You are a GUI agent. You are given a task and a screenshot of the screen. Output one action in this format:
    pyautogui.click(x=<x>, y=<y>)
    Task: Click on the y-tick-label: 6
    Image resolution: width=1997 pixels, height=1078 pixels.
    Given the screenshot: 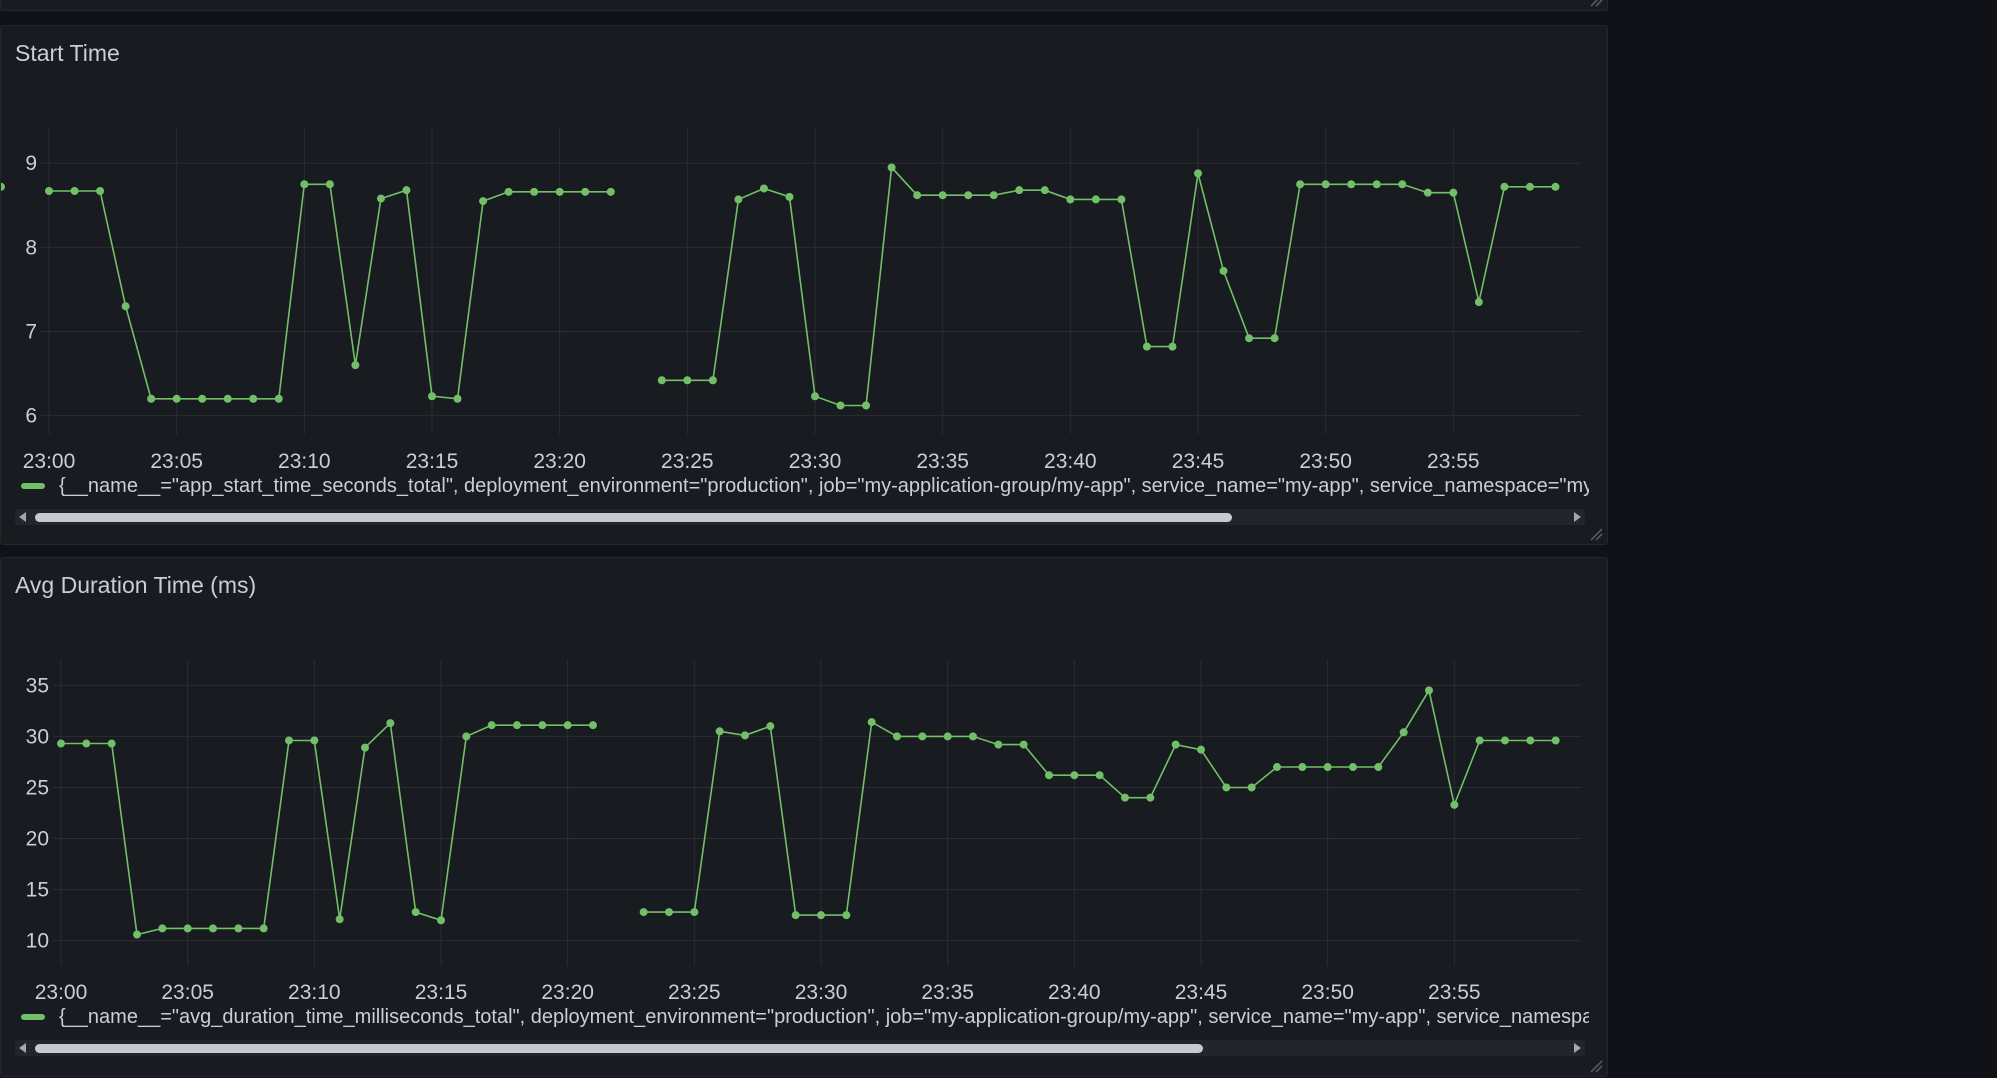 What is the action you would take?
    pyautogui.click(x=31, y=416)
    